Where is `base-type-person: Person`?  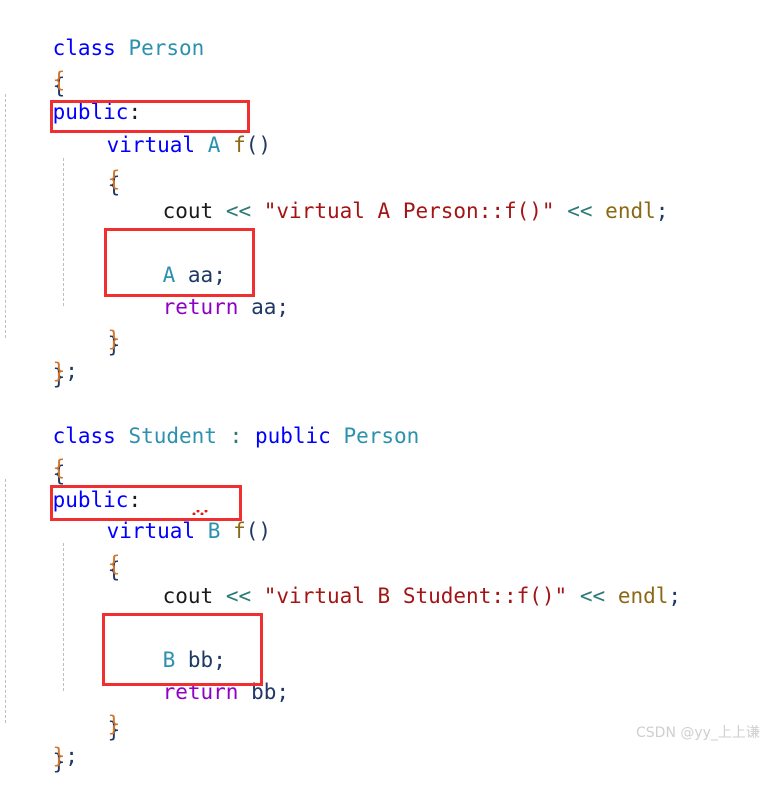 base-type-person: Person is located at coordinates (381, 436).